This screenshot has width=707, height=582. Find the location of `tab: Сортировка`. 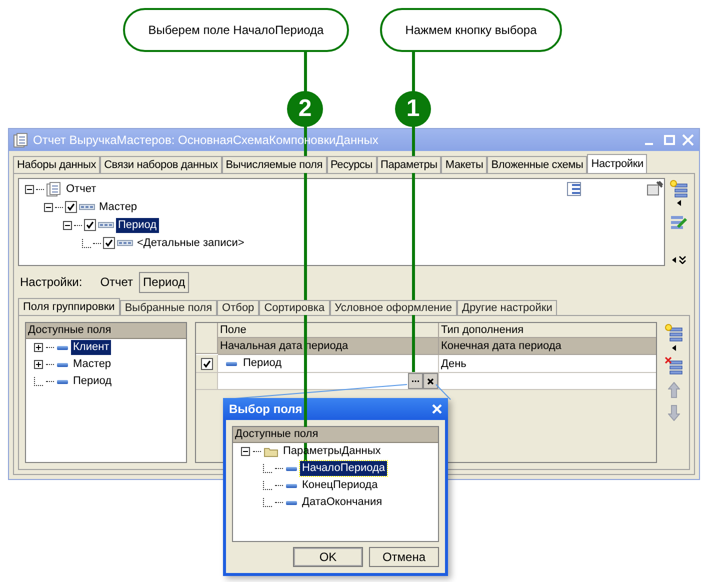

tab: Сортировка is located at coordinates (294, 307).